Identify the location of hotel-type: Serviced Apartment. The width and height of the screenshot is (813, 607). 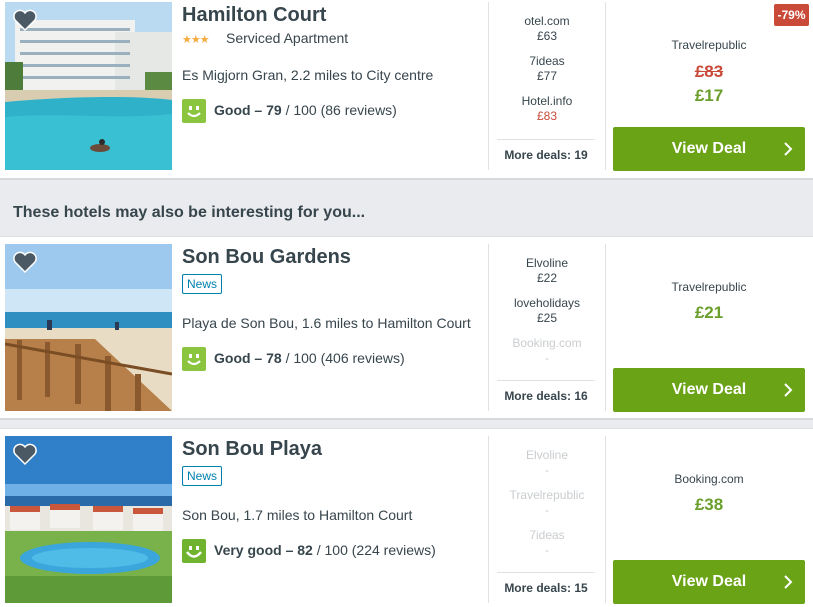
(287, 38).